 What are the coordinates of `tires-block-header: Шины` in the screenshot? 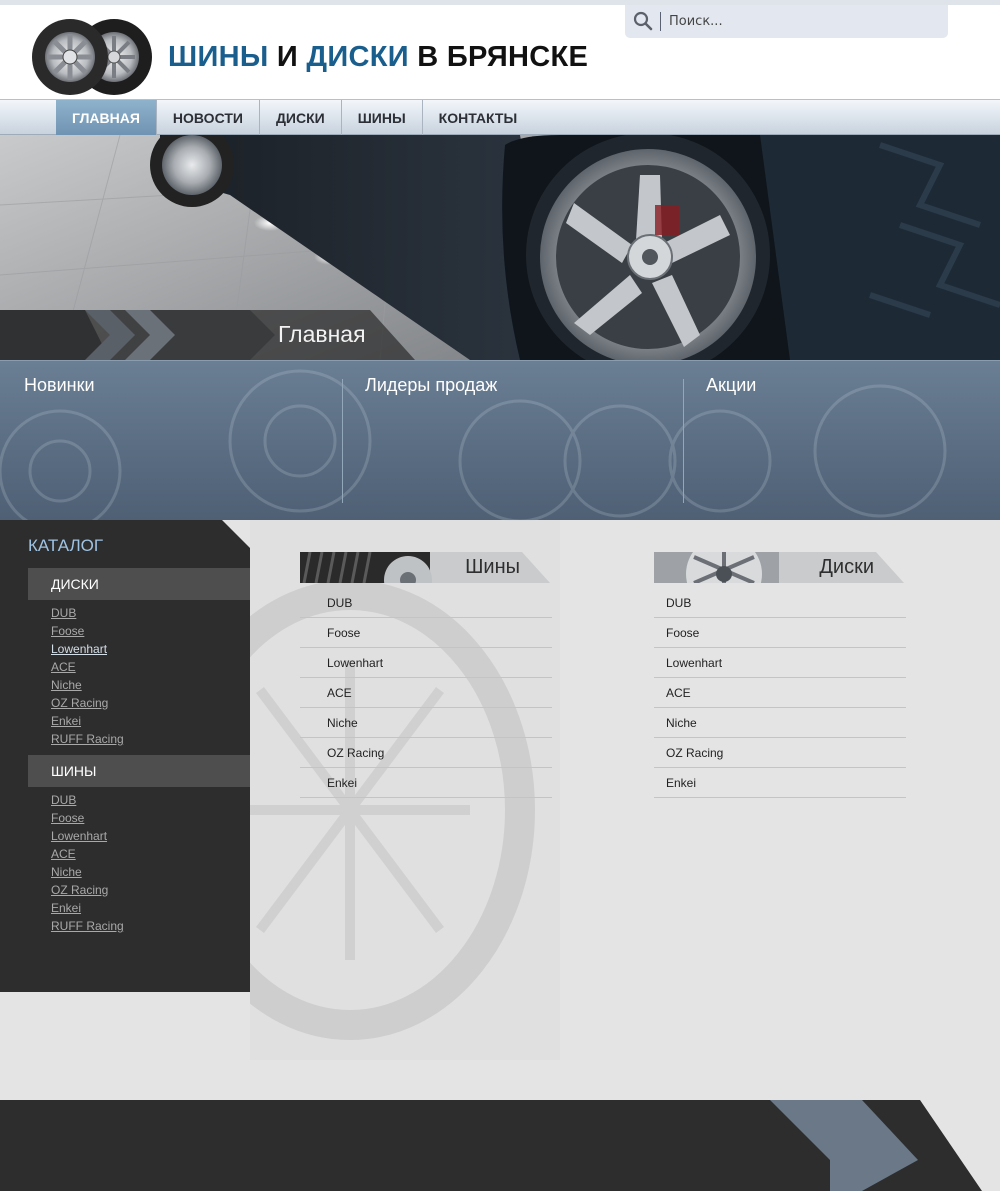 It's located at (425, 567).